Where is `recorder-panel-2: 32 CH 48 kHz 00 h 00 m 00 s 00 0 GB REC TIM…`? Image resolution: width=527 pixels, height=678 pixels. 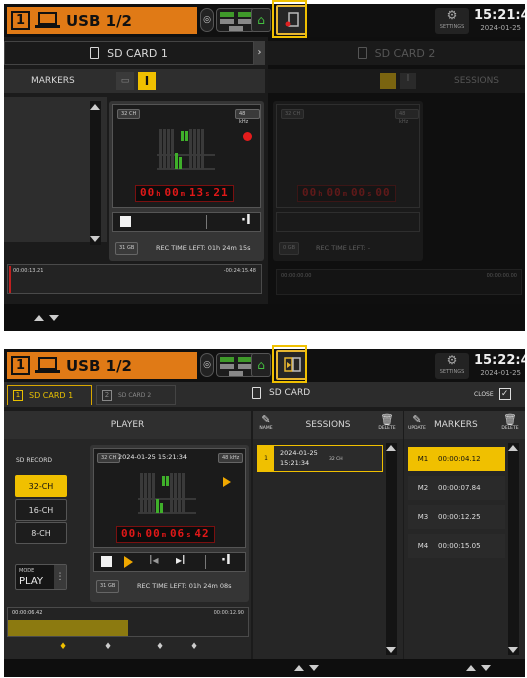 recorder-panel-2: 32 CH 48 kHz 00 h 00 m 00 s 00 0 GB REC TIM… is located at coordinates (348, 181).